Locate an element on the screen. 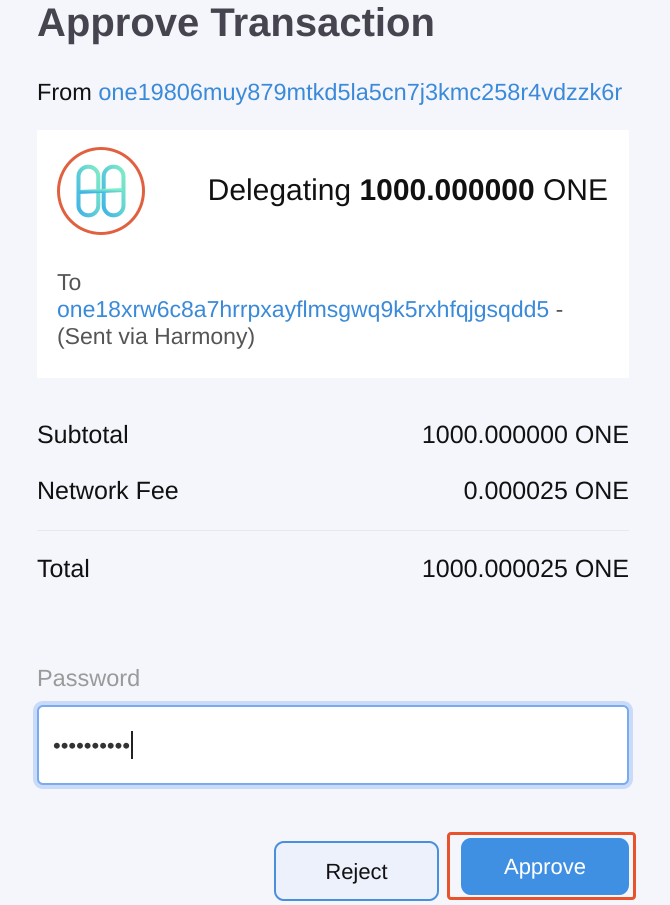 The image size is (670, 905). from-text: From one19806muy879mtkd5la5cn7j3kmc258r4vdzzk6r is located at coordinates (330, 92).